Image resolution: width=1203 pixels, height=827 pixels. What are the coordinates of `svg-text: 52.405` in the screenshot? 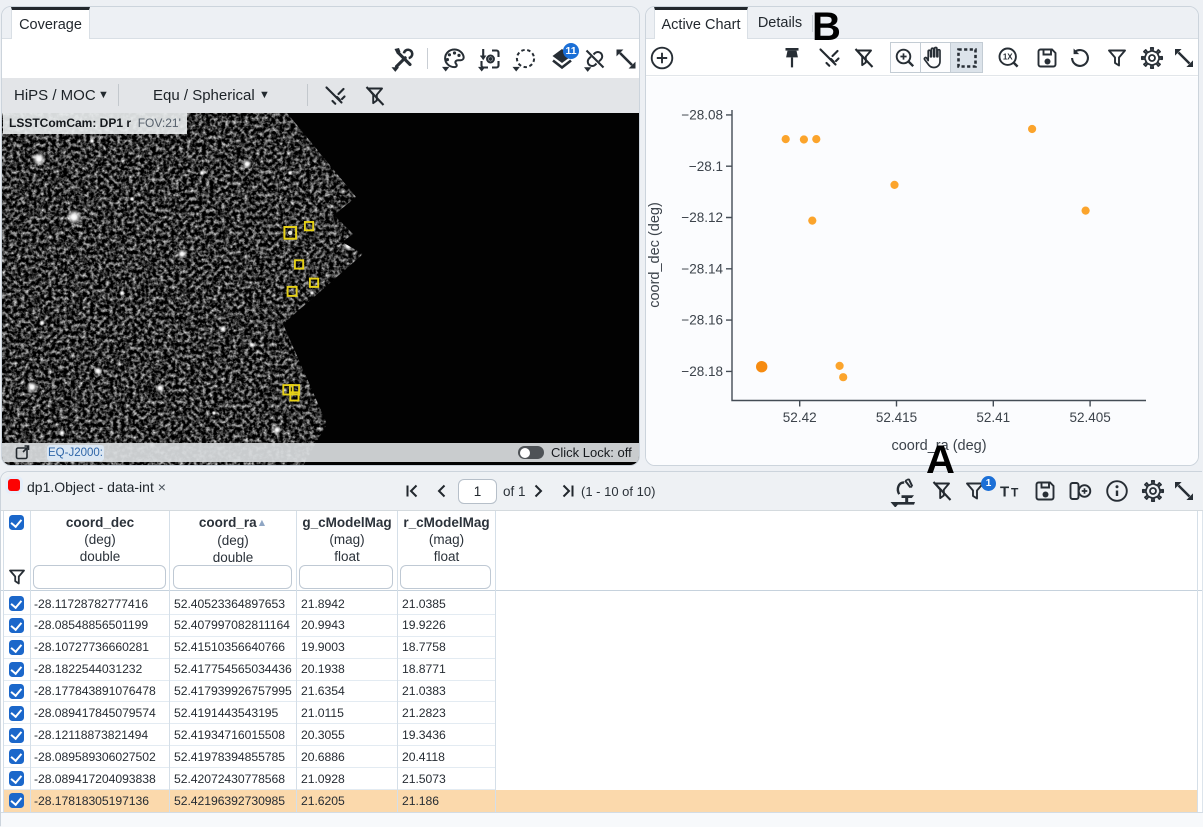 It's located at (1089, 417).